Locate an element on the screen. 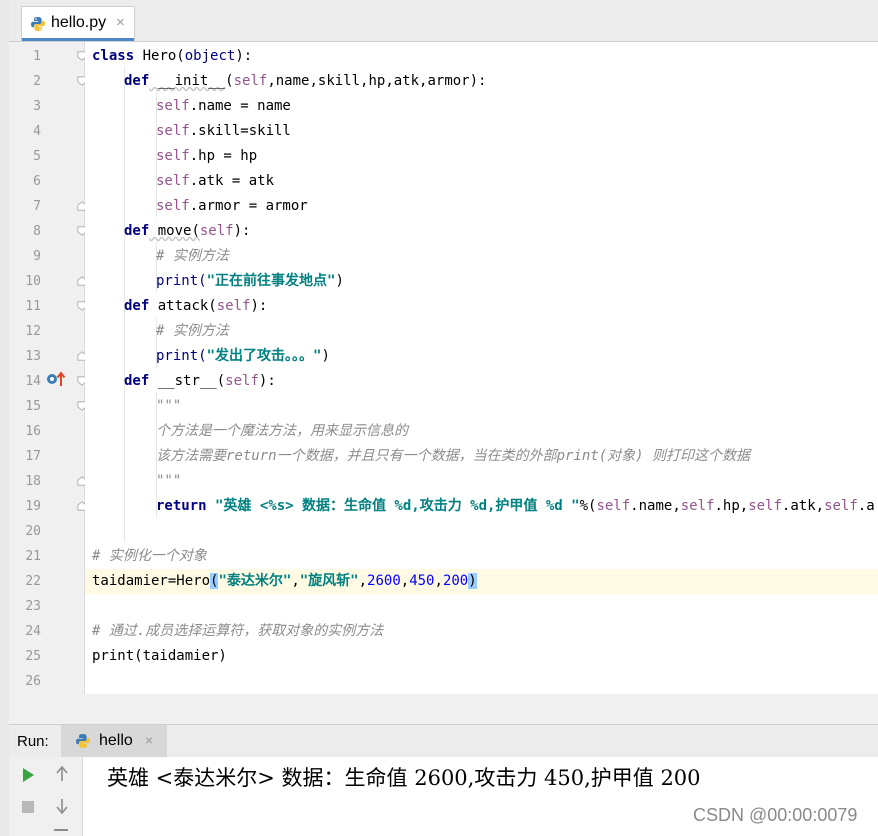  tab-hello-py: hello.py × is located at coordinates (78, 23).